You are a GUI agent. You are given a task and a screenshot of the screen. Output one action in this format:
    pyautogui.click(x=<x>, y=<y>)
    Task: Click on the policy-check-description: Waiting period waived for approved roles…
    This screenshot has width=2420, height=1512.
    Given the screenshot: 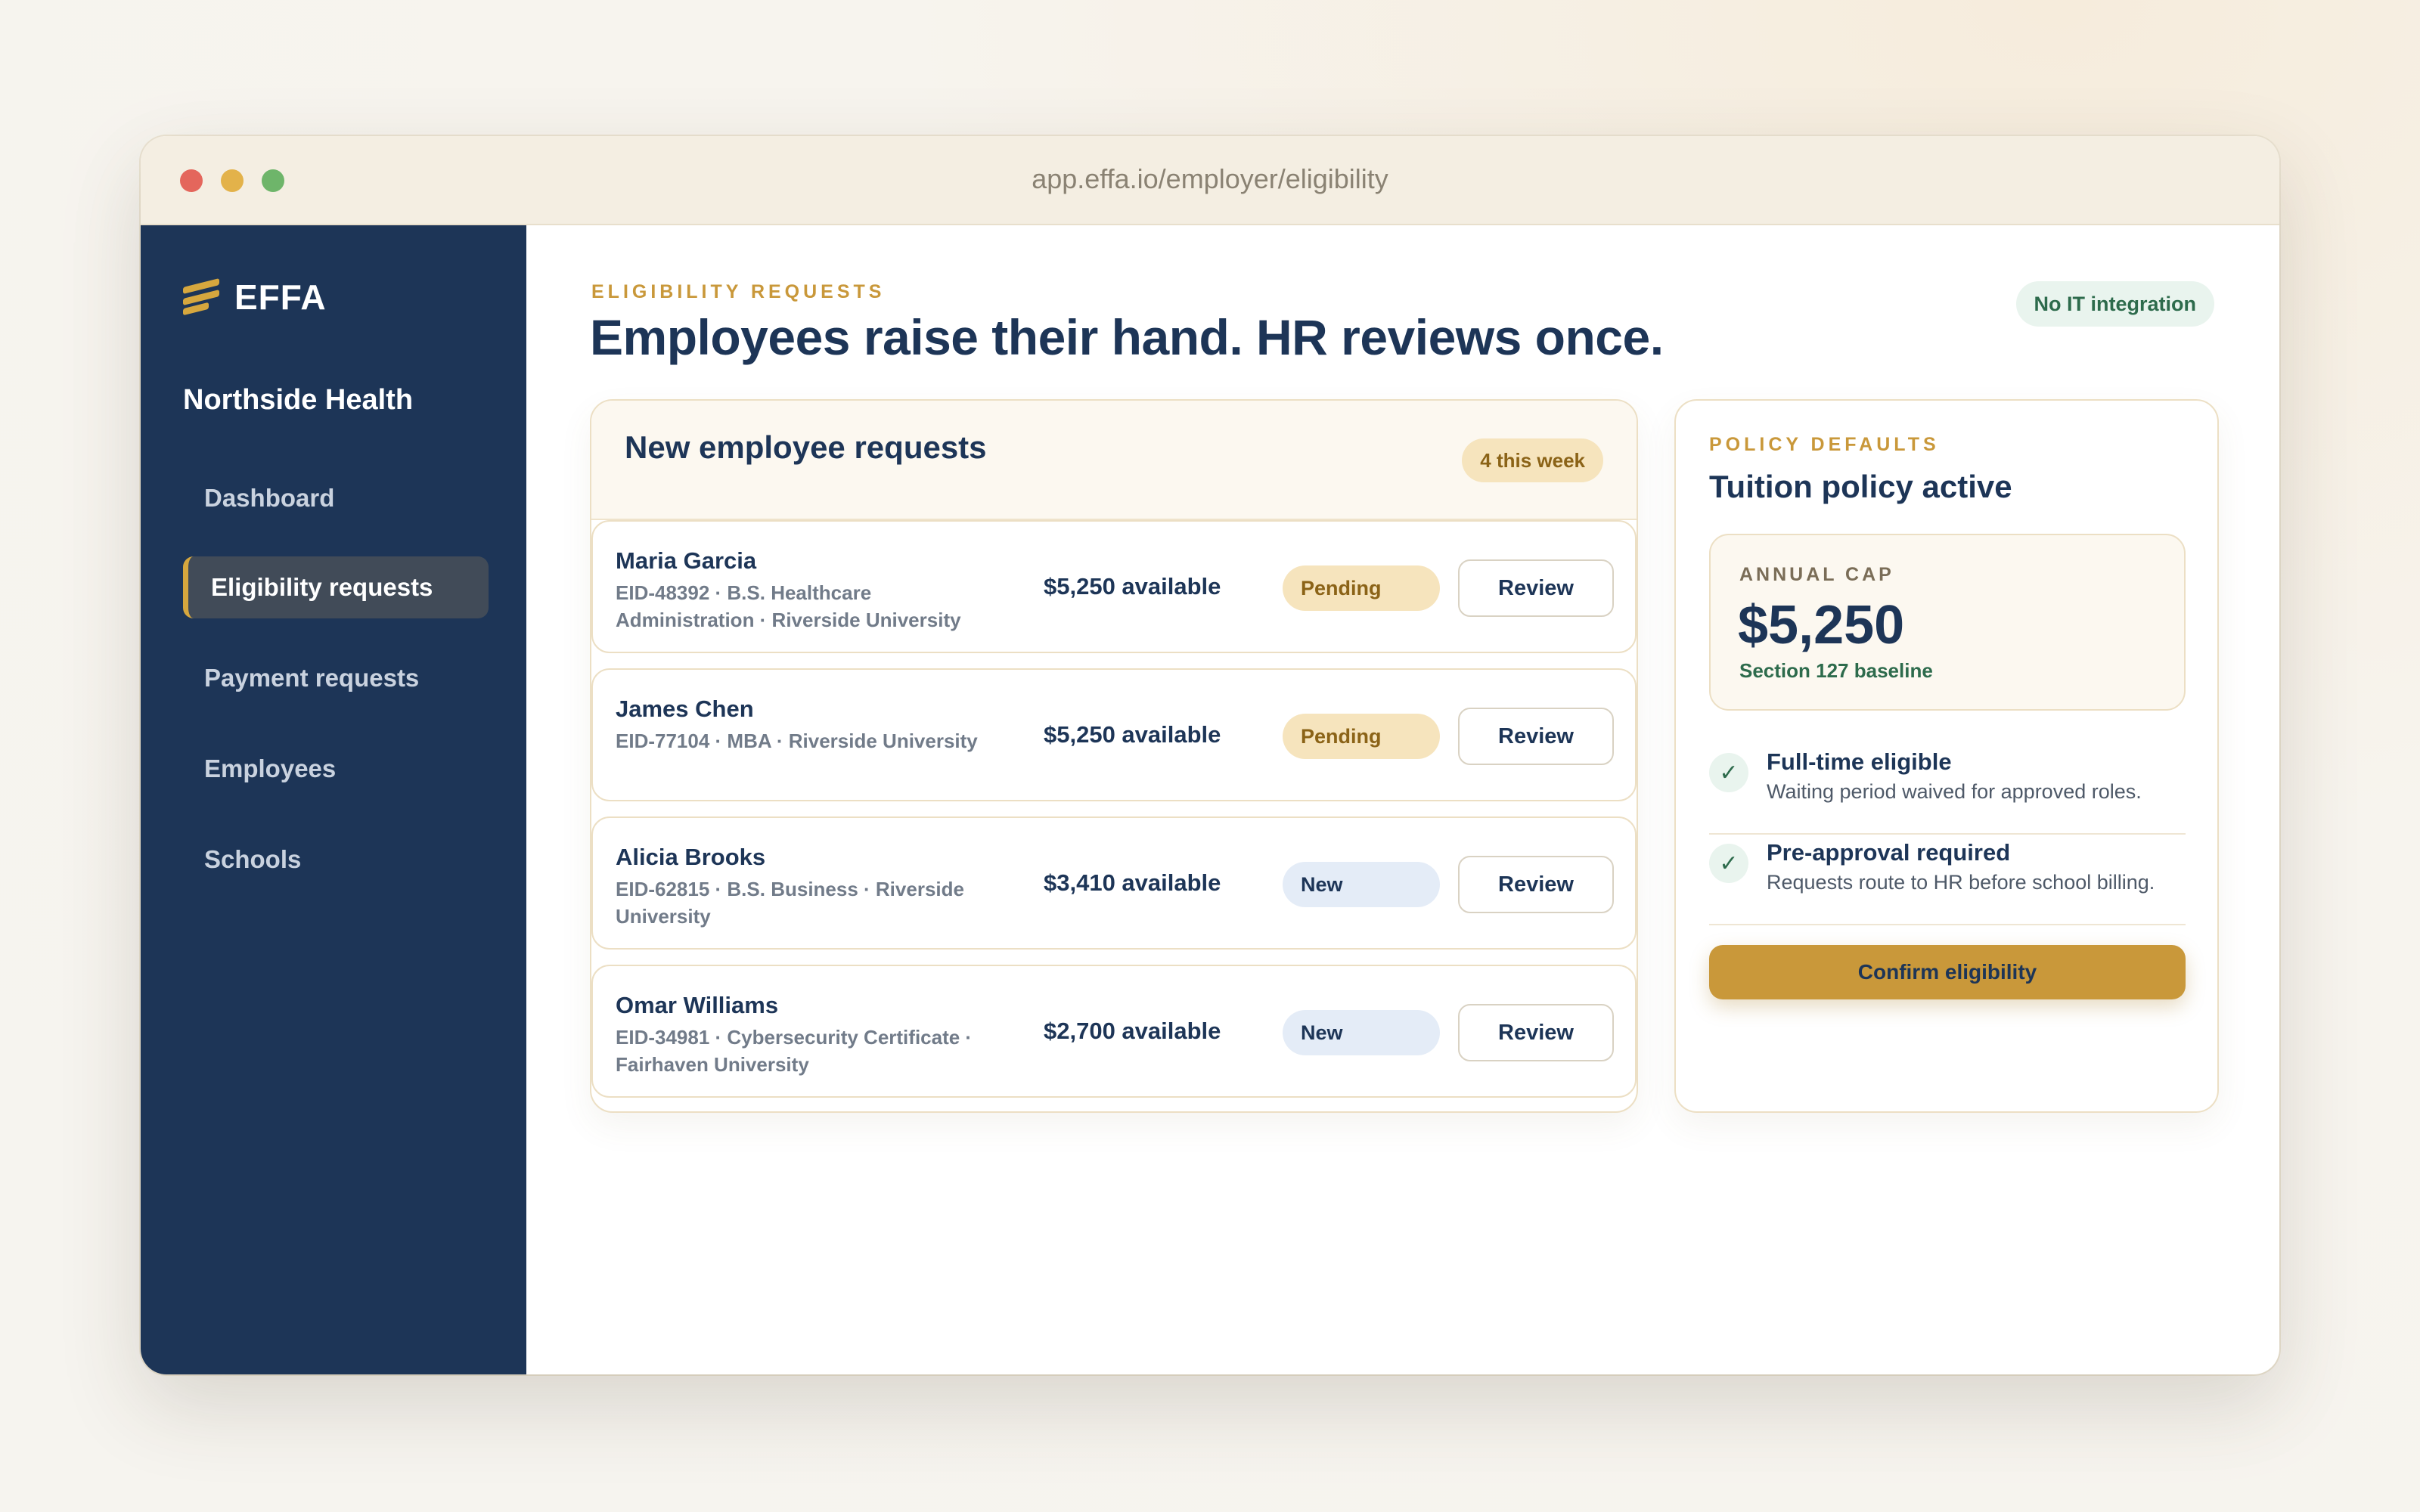 What is the action you would take?
    pyautogui.click(x=1954, y=791)
    